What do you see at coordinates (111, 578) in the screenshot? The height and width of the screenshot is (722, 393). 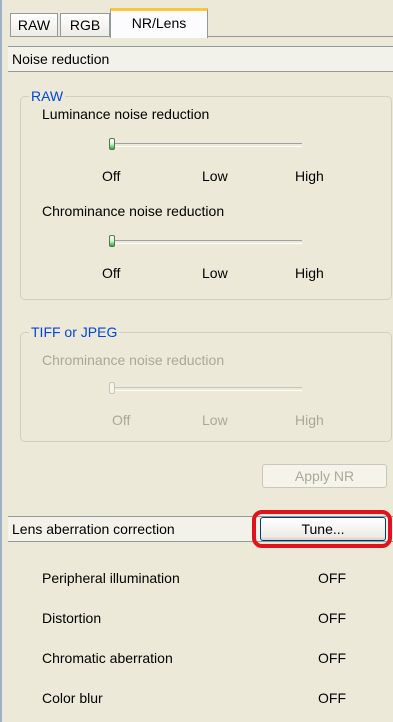 I see `peripheral-illumination-label: Peripheral illumination` at bounding box center [111, 578].